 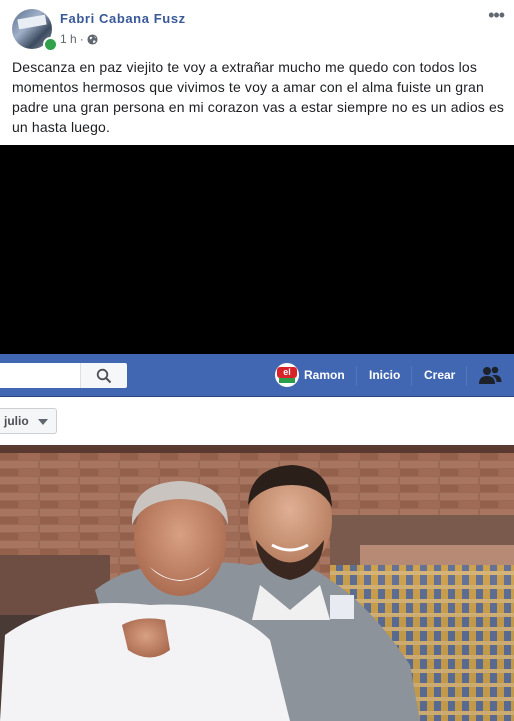 What do you see at coordinates (123, 18) in the screenshot?
I see `author-name: Fabri Cabana Fusz` at bounding box center [123, 18].